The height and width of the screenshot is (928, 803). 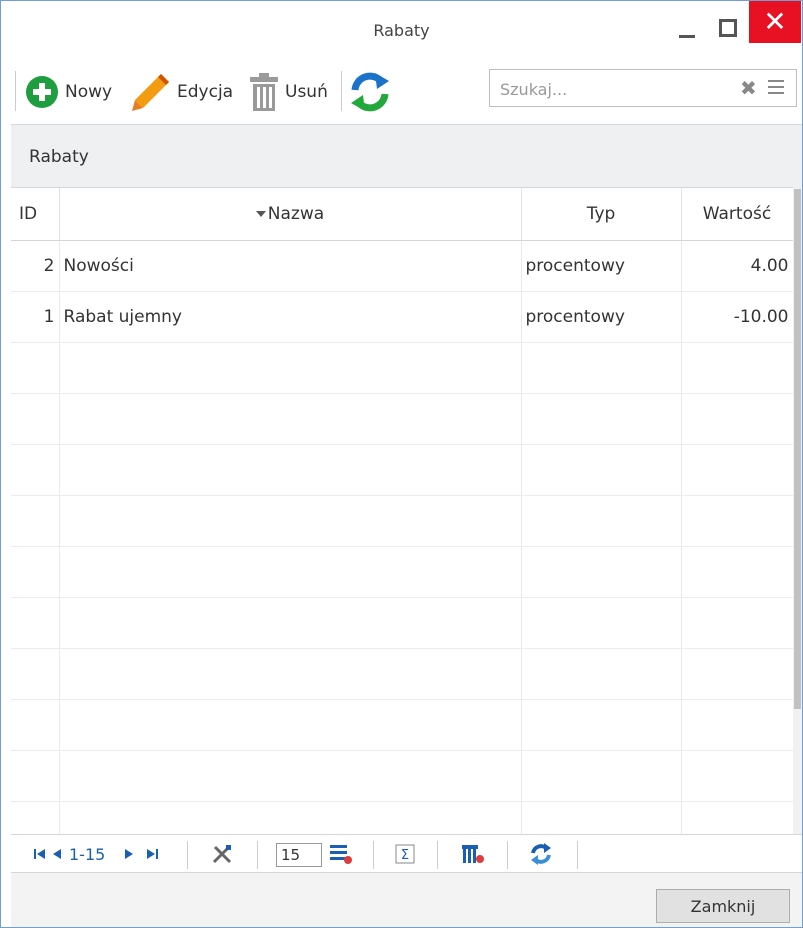 I want to click on last-page-button, so click(x=152, y=854).